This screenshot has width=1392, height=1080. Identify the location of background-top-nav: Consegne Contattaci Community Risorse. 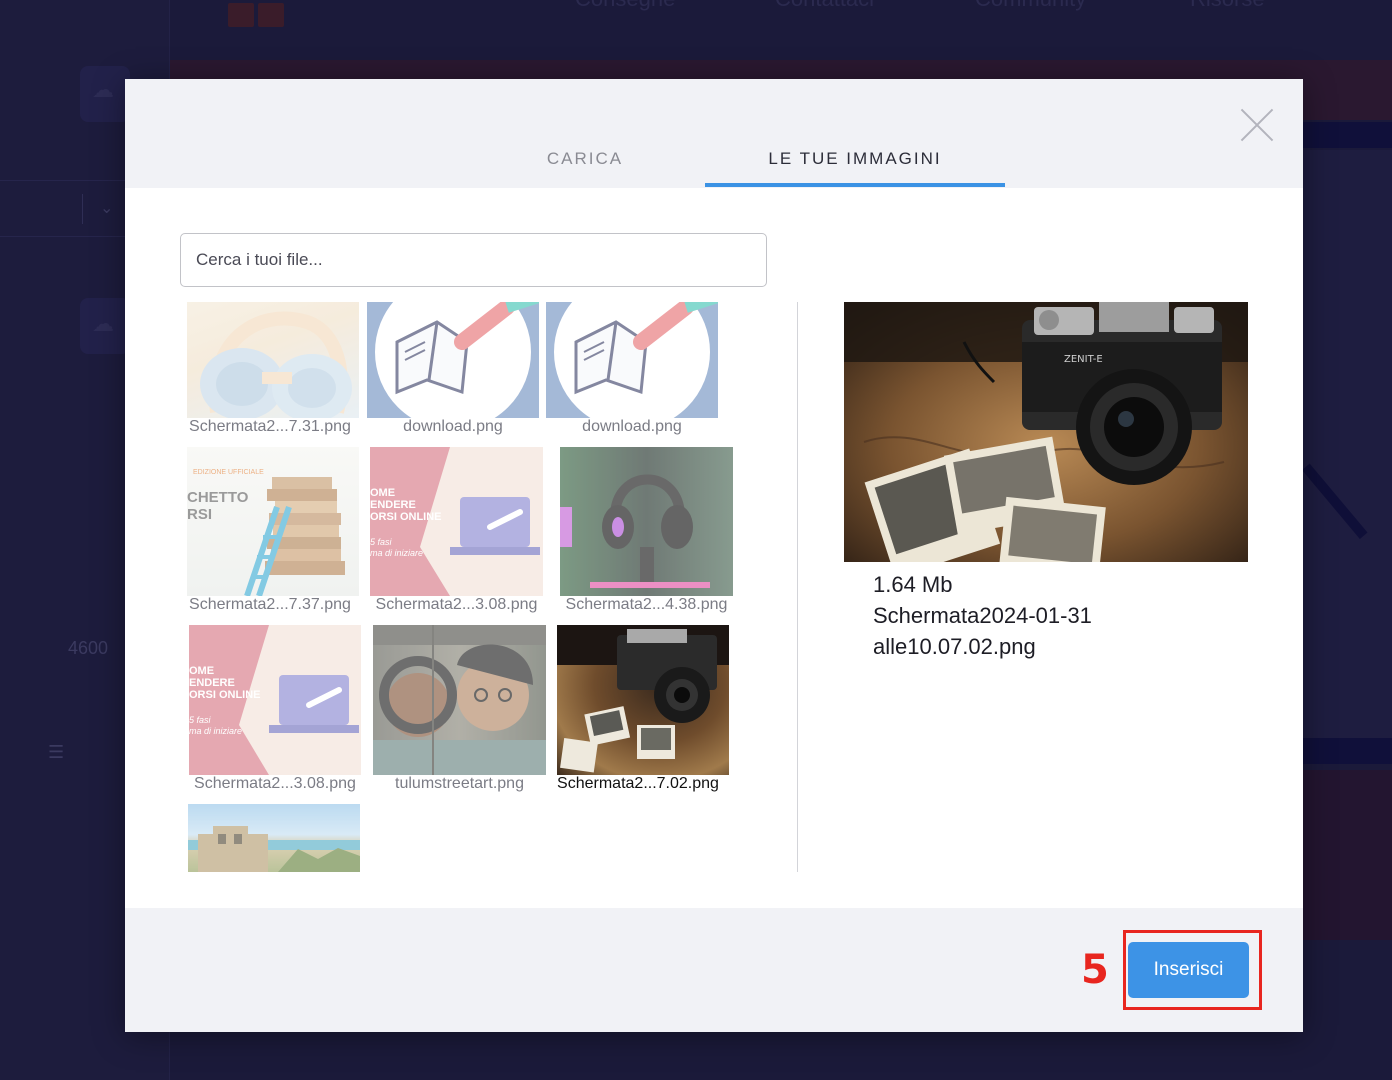
(781, 30).